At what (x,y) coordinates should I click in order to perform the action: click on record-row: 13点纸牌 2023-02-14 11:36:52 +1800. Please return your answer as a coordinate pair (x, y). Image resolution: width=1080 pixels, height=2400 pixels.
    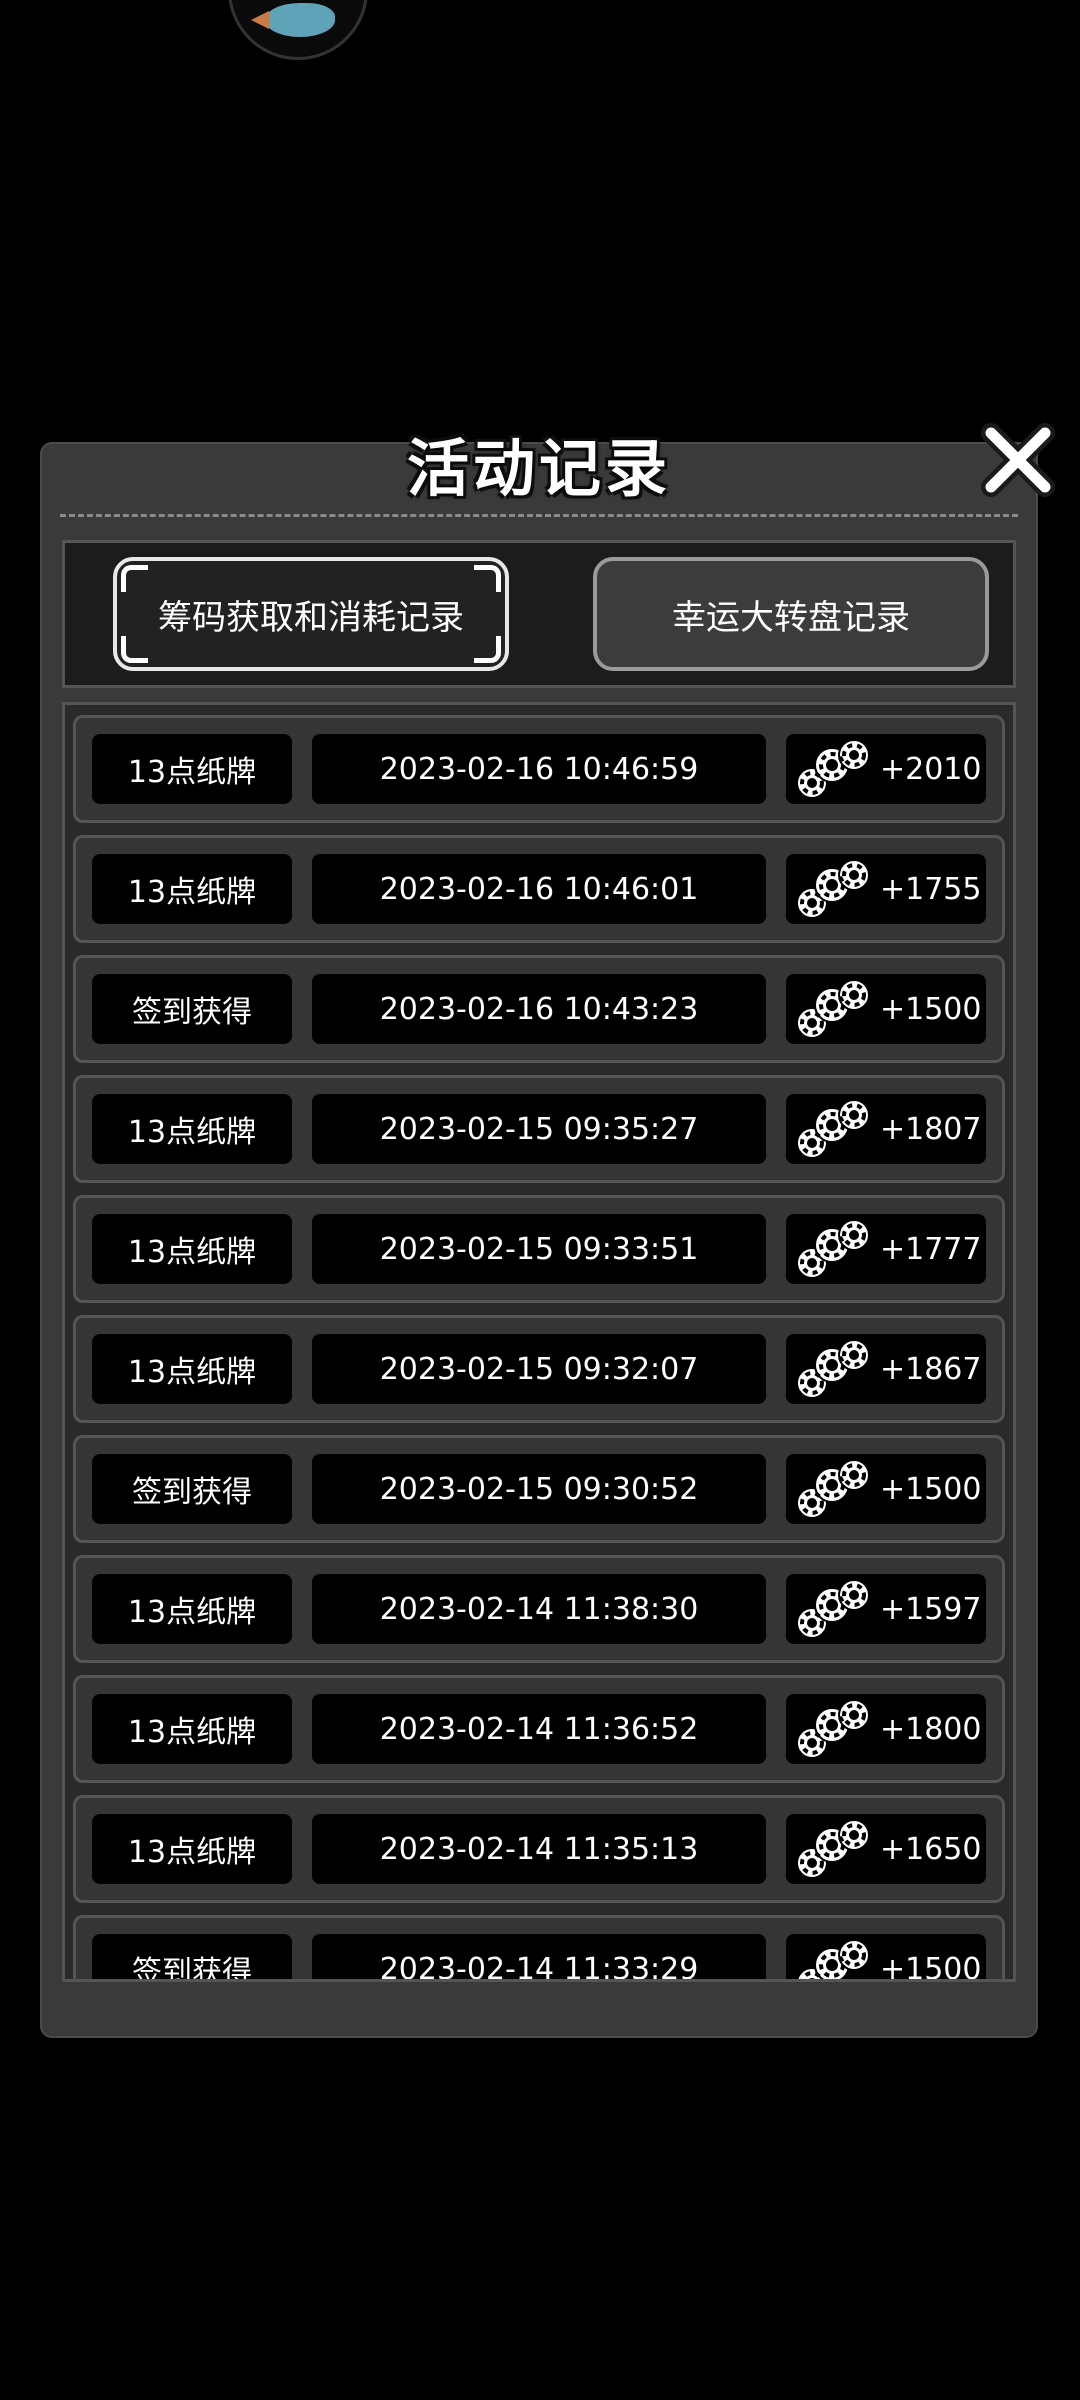
    Looking at the image, I should click on (539, 1729).